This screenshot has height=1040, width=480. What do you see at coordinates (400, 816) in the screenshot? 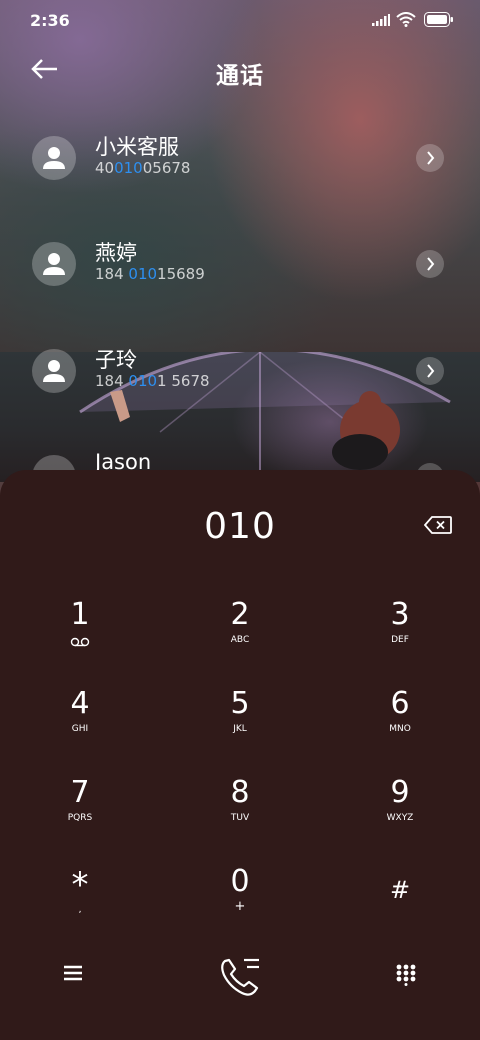
I see `key-9: 9 WXYZ` at bounding box center [400, 816].